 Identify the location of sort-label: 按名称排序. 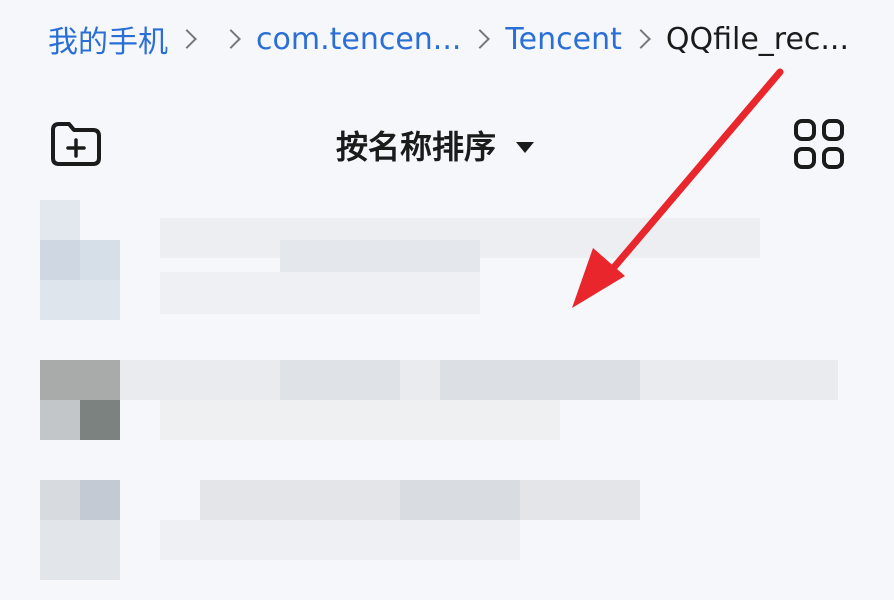
(416, 147).